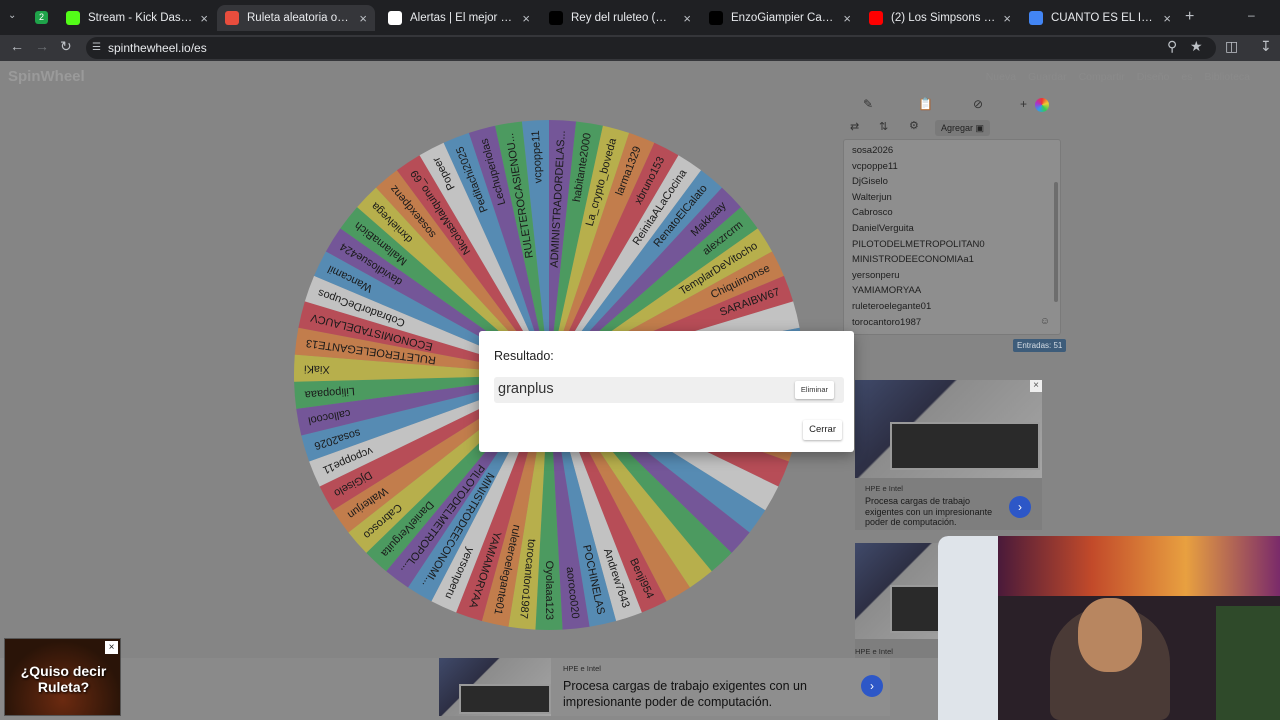  I want to click on site-info-icon: ☰, so click(96, 48).